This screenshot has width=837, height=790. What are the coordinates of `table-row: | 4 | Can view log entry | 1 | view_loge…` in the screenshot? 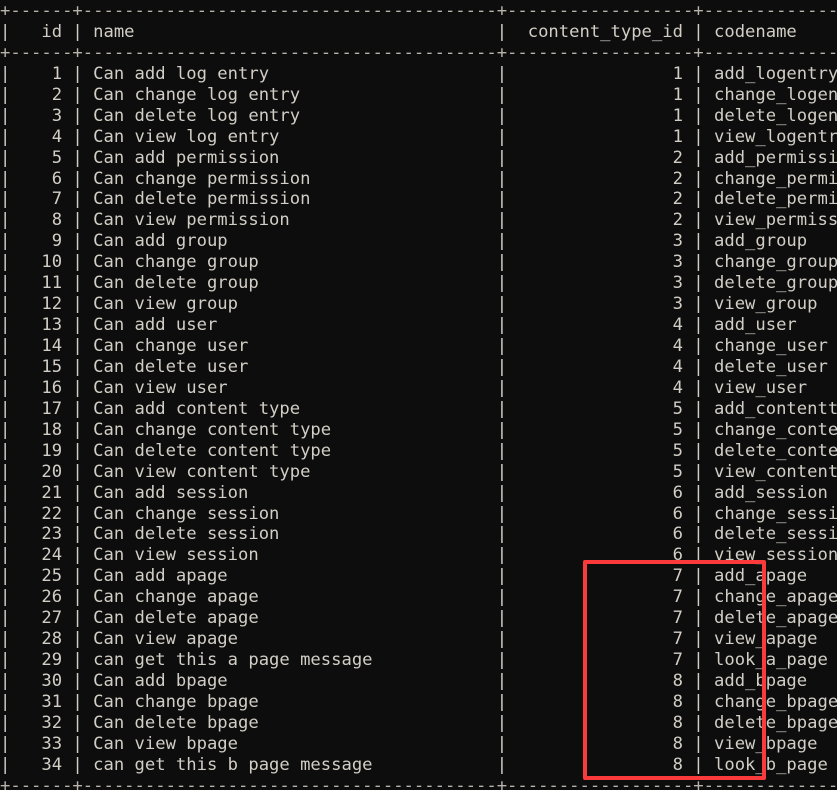 It's located at (418, 136).